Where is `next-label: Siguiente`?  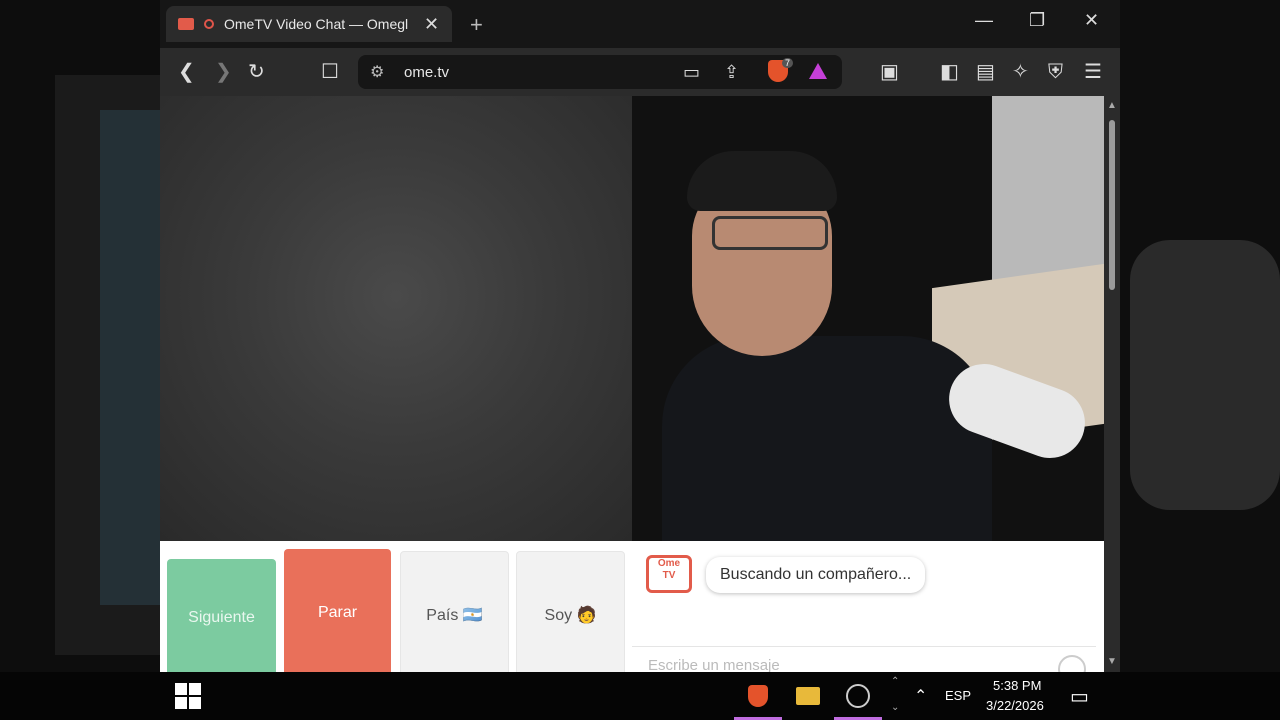
next-label: Siguiente is located at coordinates (221, 617).